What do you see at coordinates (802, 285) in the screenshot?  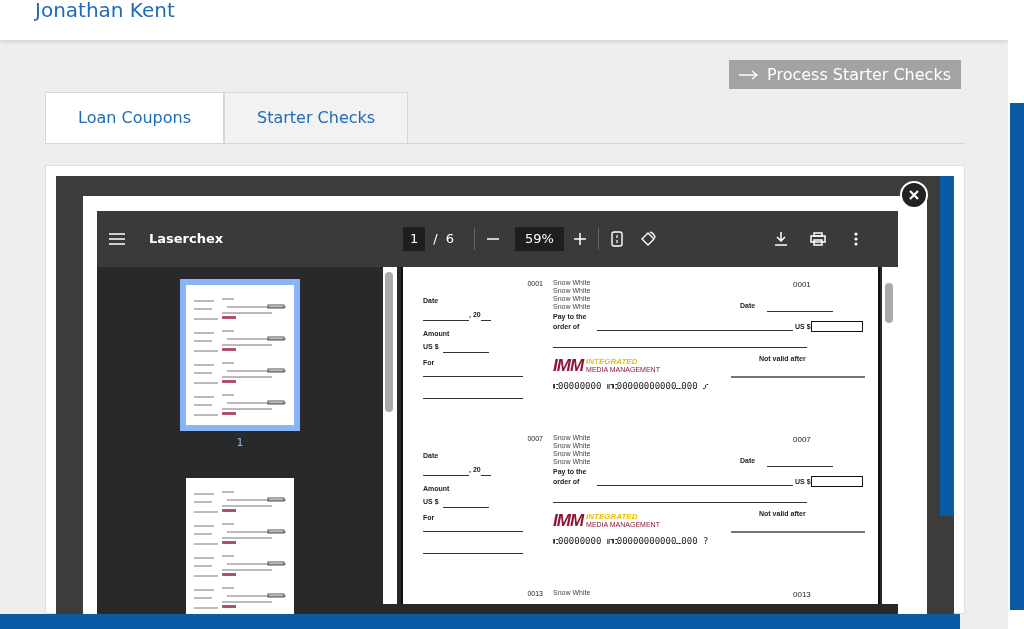 I see `check-number: 0001` at bounding box center [802, 285].